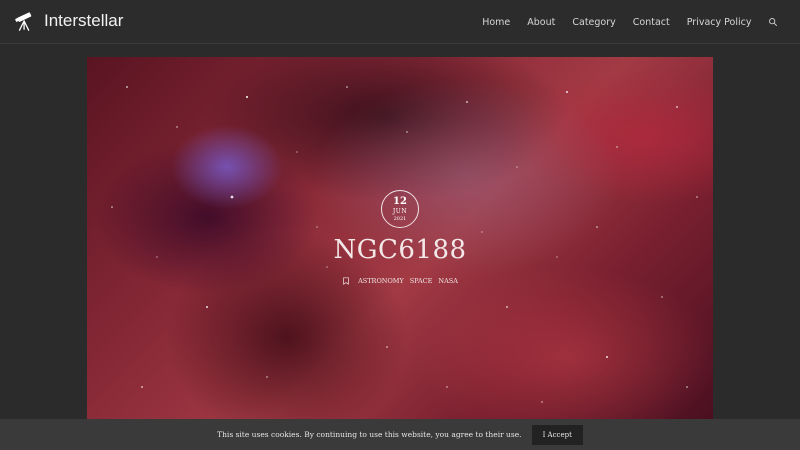 The image size is (800, 450). I want to click on post-title: NGC6188, so click(400, 250).